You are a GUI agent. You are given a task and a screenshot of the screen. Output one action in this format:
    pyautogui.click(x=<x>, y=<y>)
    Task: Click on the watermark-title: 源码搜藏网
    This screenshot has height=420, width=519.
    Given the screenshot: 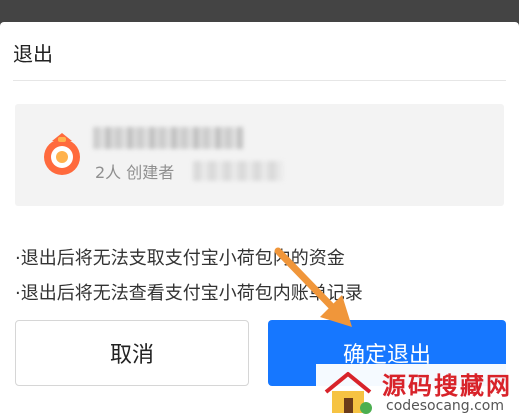 What is the action you would take?
    pyautogui.click(x=447, y=386)
    